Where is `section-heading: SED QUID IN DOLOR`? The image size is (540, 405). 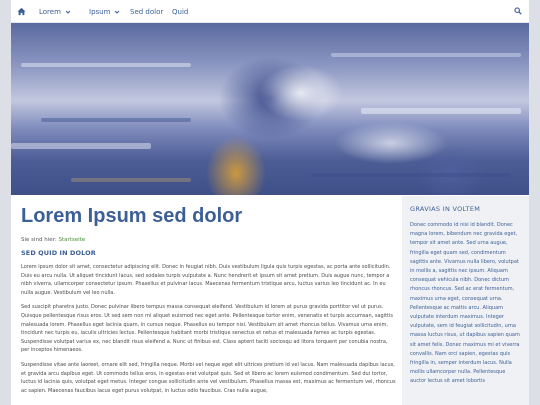 section-heading: SED QUID IN DOLOR is located at coordinates (58, 253).